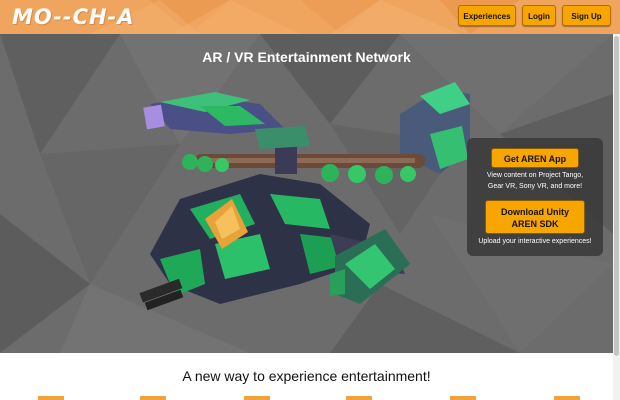 The image size is (620, 400). What do you see at coordinates (535, 241) in the screenshot?
I see `sdk-caption: Upload your interactive experiences!` at bounding box center [535, 241].